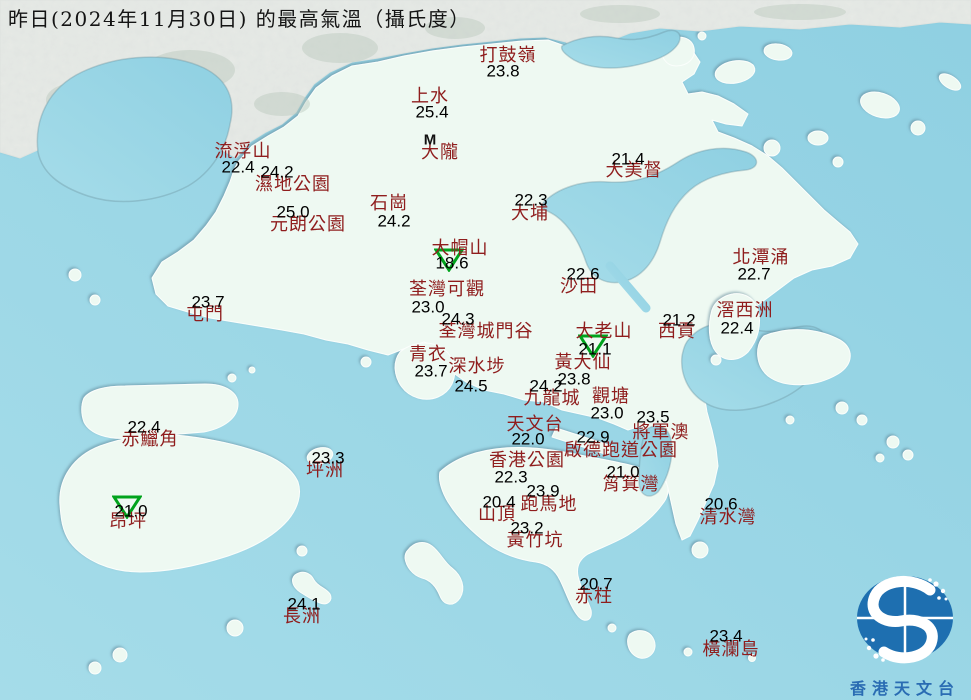  Describe the element at coordinates (239, 19) in the screenshot. I see `page-title: 昨日(2024年11月30日) 的最高氣溫（攝氏度）` at that location.